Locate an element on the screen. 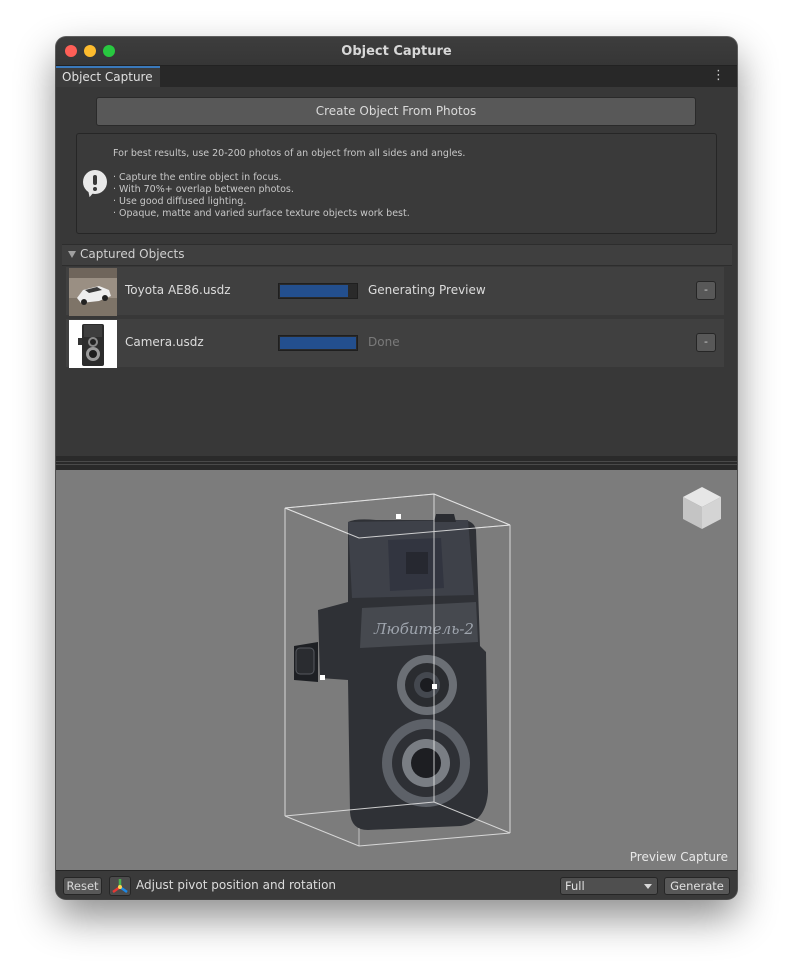 The image size is (793, 974). object-name: Camera.usdz is located at coordinates (164, 342).